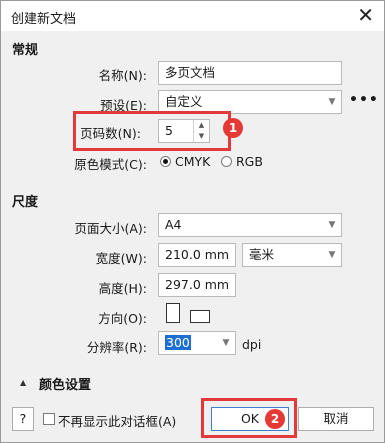 The width and height of the screenshot is (385, 443). I want to click on height-label: 高度(H):, so click(122, 288).